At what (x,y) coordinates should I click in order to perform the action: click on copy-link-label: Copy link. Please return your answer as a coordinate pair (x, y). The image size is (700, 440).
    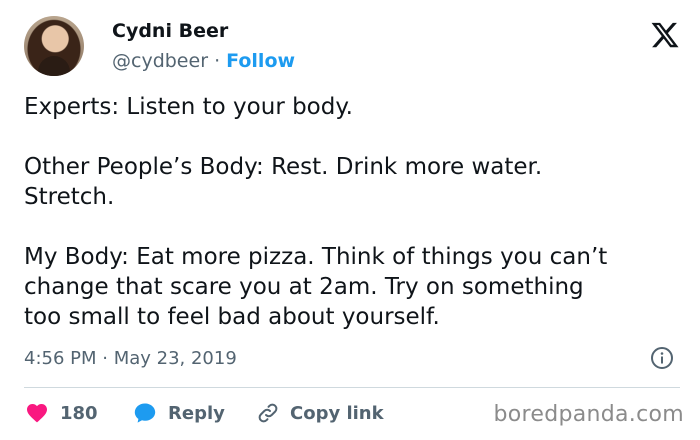
    Looking at the image, I should click on (337, 413).